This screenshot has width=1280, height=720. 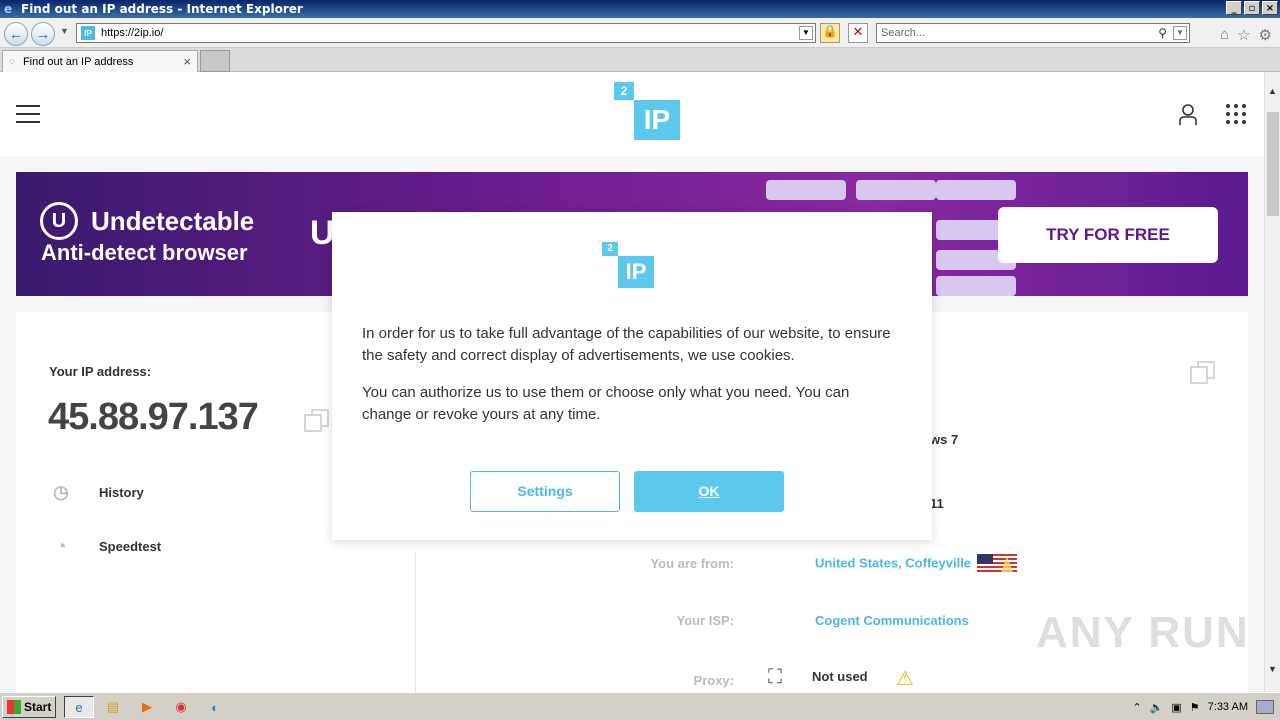 I want to click on history-dropdown-icon: ▼, so click(x=64, y=31).